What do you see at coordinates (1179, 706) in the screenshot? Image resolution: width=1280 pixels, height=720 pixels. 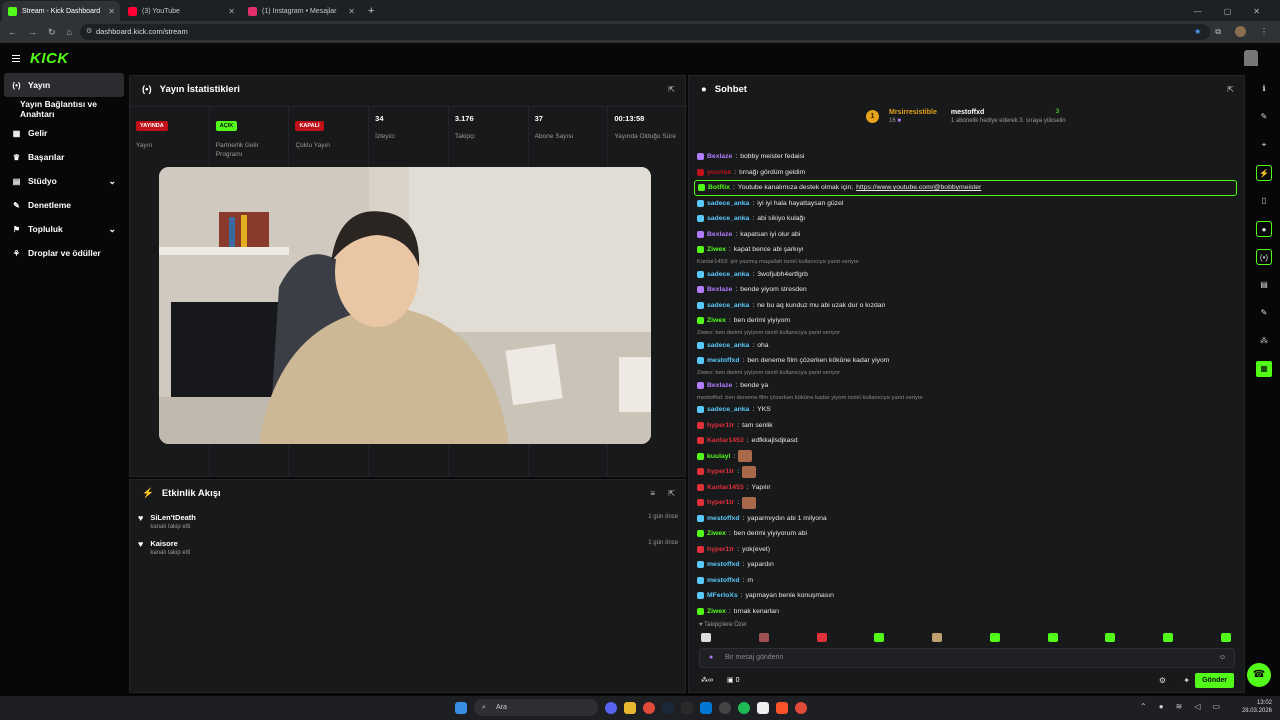 I see `wifi-icon: ≋` at bounding box center [1179, 706].